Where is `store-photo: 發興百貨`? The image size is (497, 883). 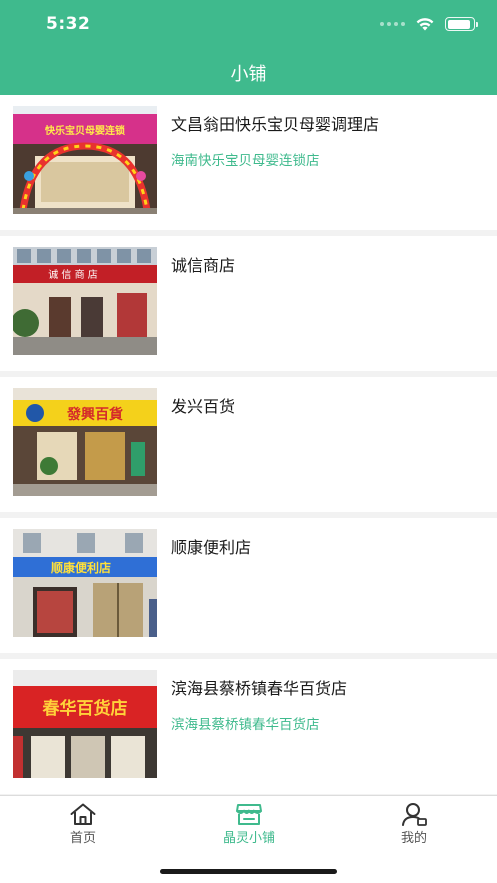 store-photo: 發興百貨 is located at coordinates (85, 442).